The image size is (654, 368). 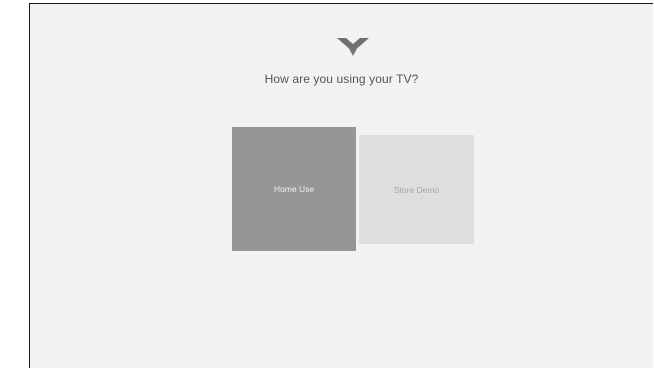 I want to click on store-demo-option: Store Demo, so click(x=416, y=189).